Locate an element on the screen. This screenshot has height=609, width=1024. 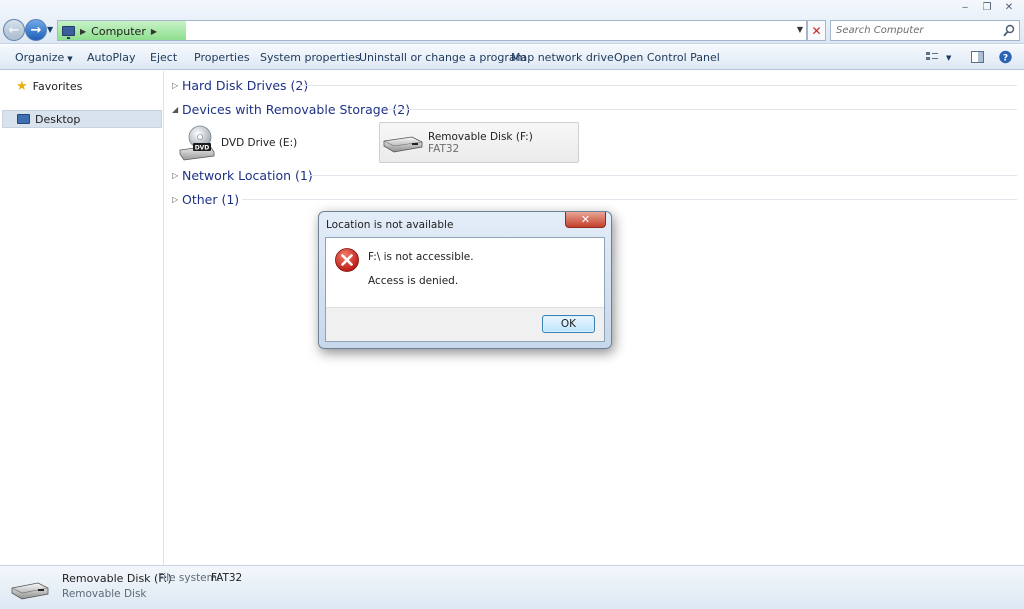
nav-favorites-label: Favorites is located at coordinates (57, 86).